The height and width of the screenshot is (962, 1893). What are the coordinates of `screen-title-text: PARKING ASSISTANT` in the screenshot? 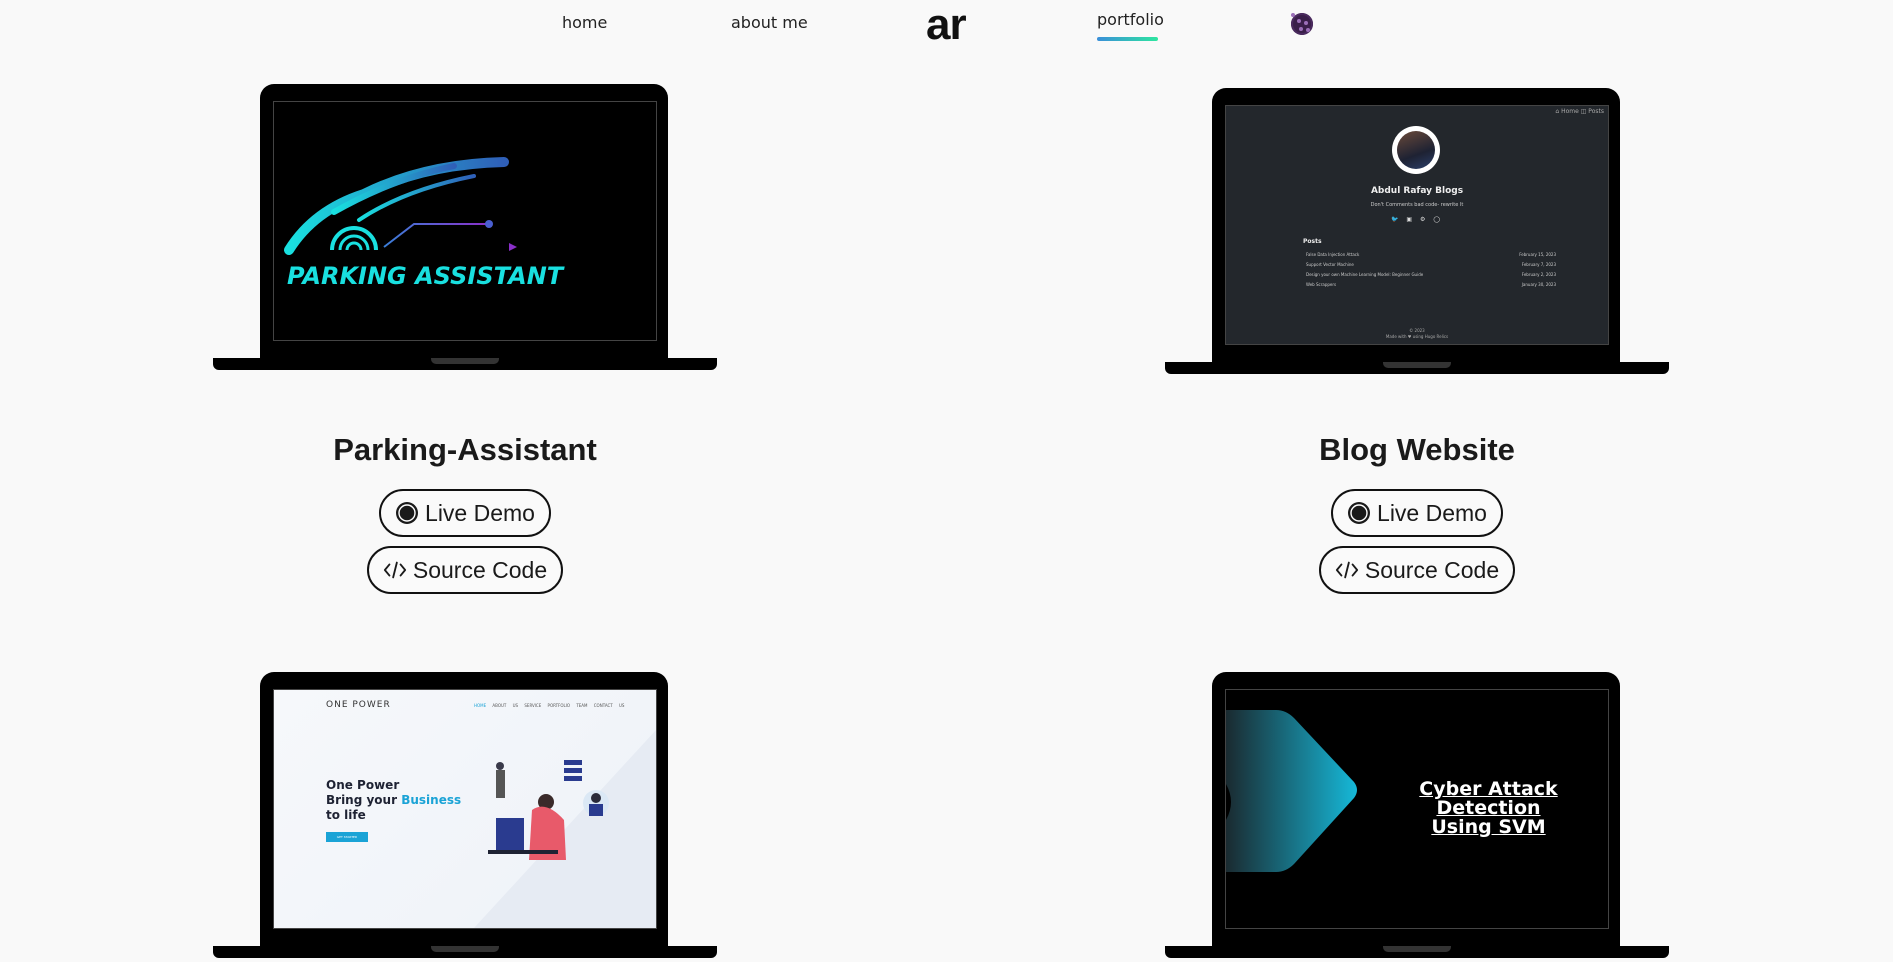 It's located at (425, 276).